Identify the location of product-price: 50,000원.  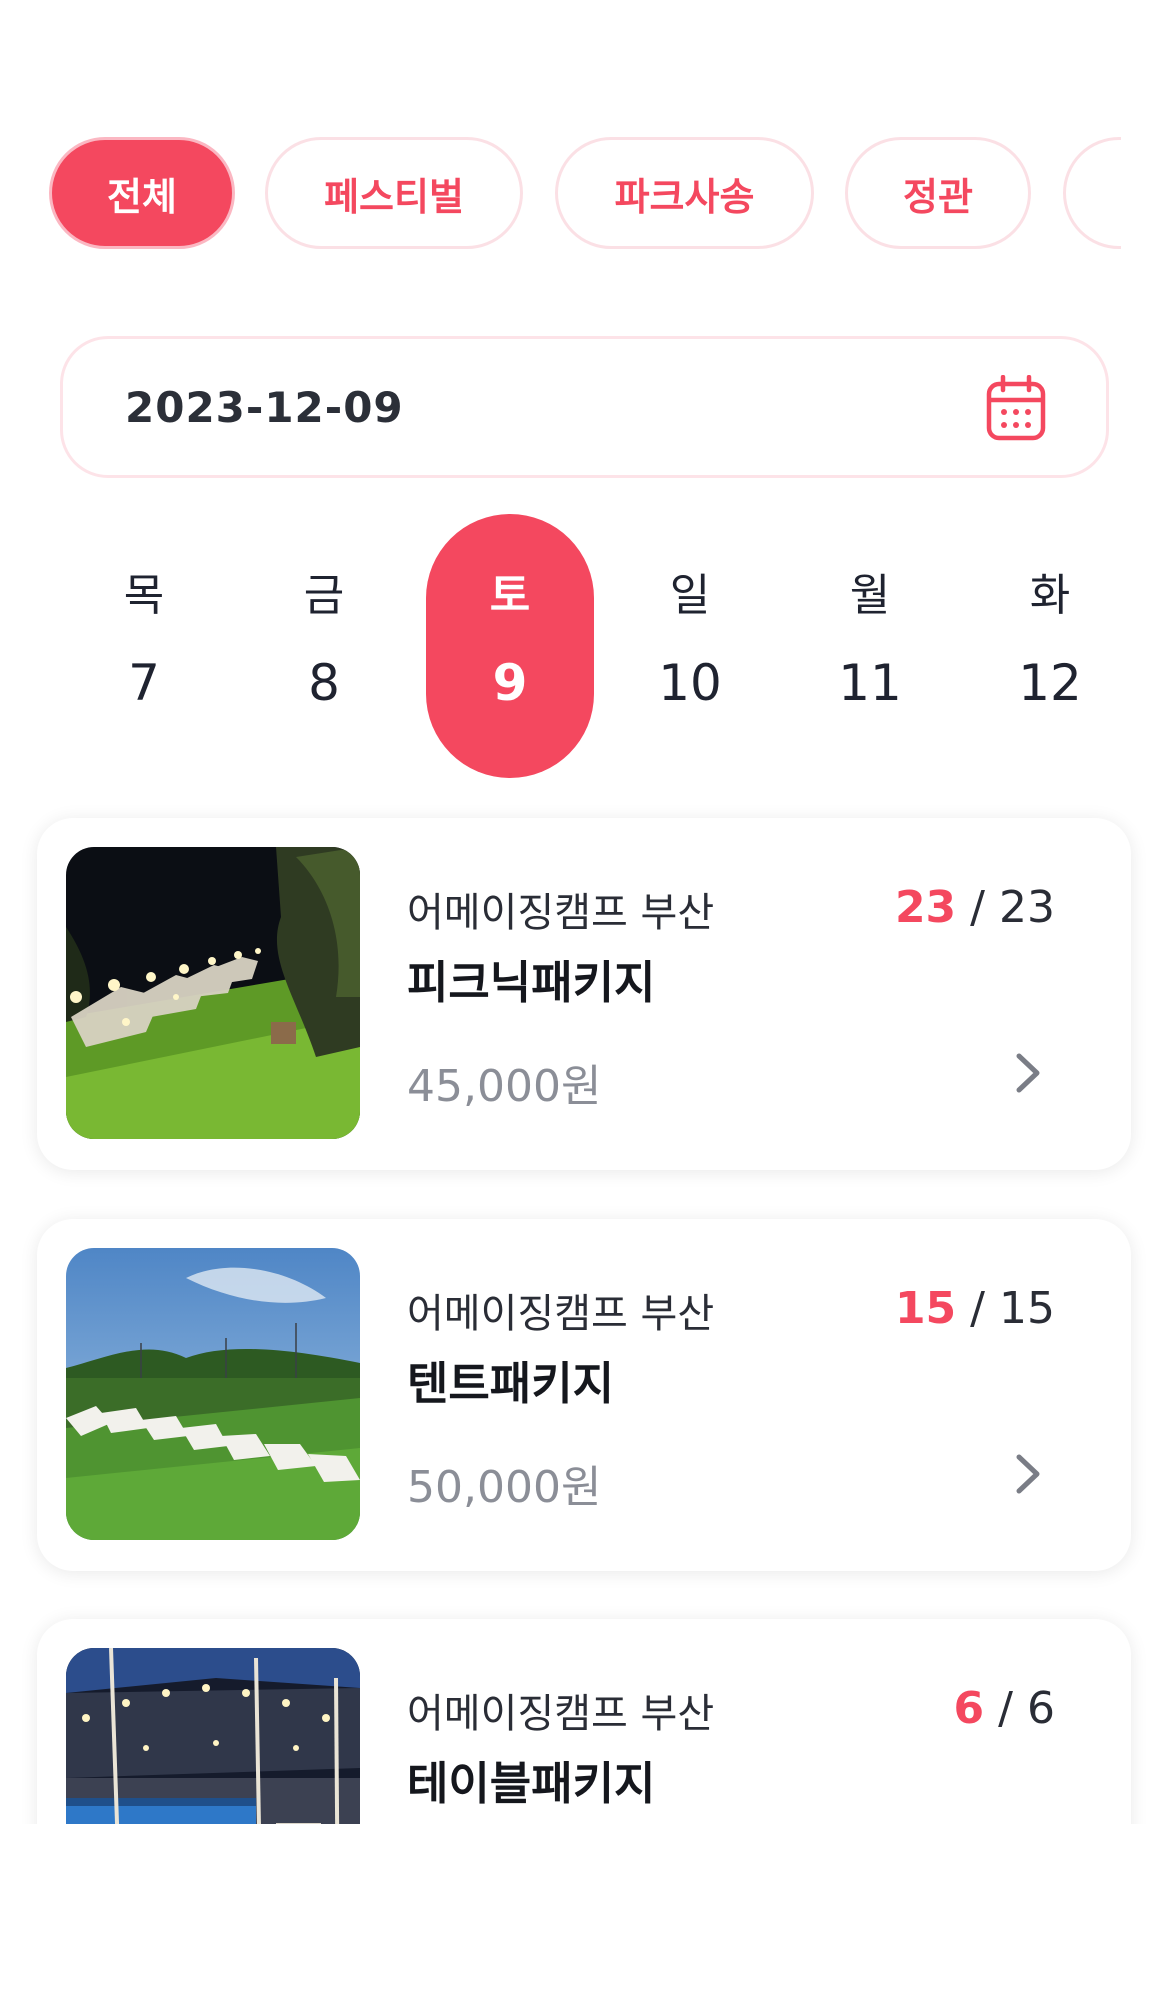
(504, 1487).